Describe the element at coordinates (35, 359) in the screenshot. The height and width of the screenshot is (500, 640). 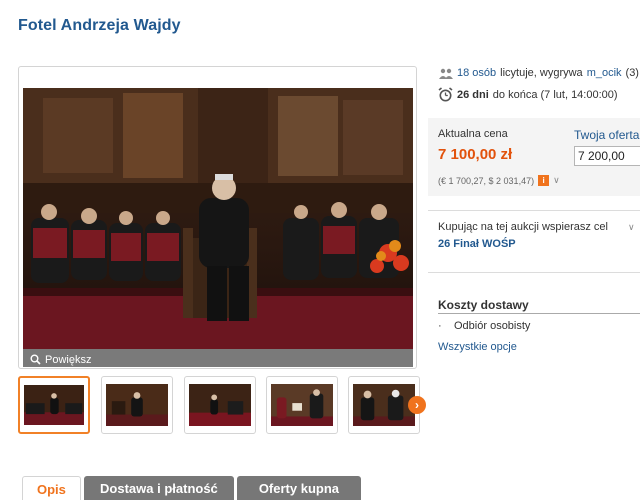
I see `magnifier-icon` at that location.